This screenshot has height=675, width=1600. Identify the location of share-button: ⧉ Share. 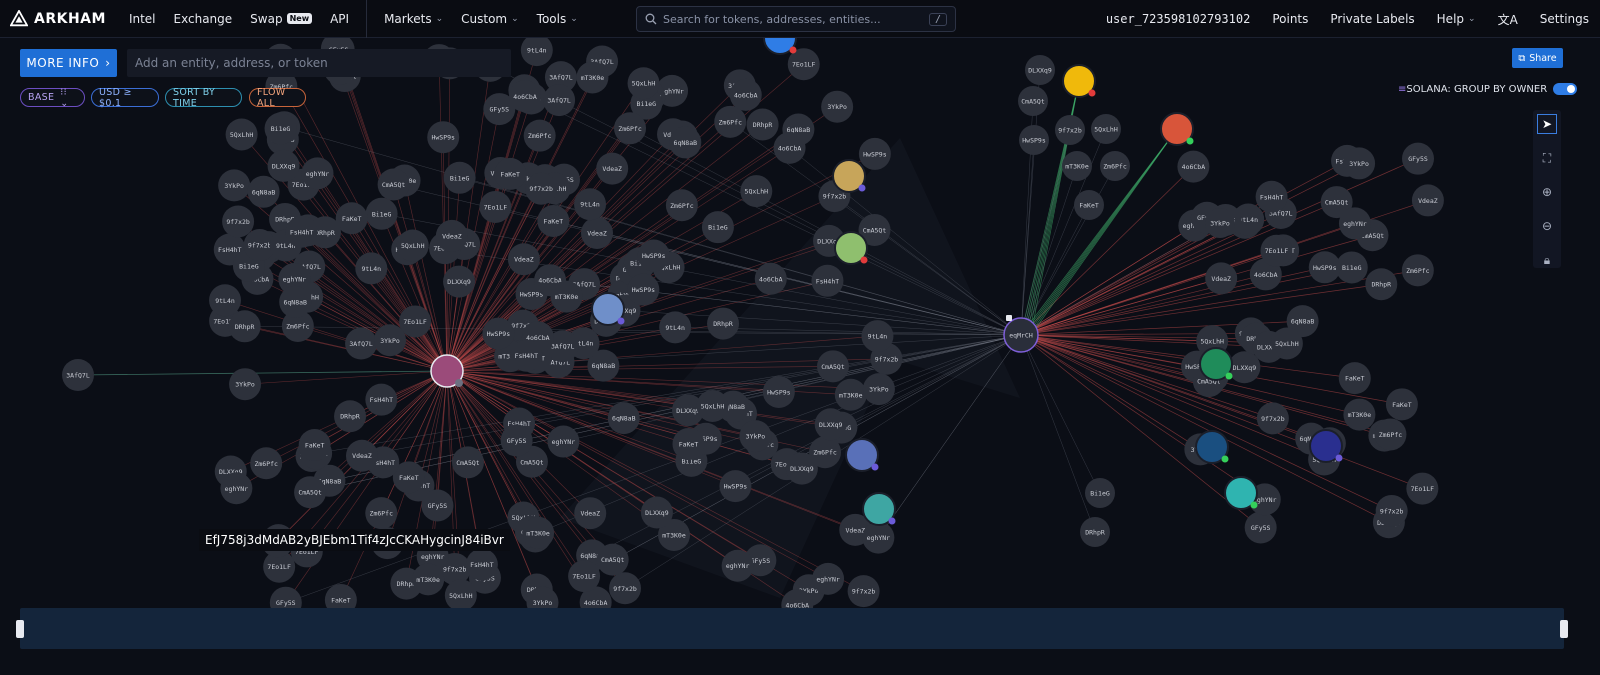
(1537, 58).